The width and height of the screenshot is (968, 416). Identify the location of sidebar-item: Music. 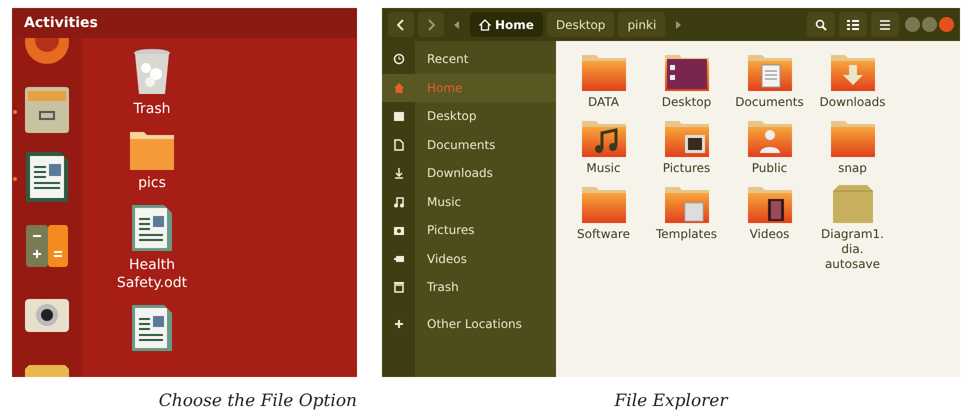
(469, 202).